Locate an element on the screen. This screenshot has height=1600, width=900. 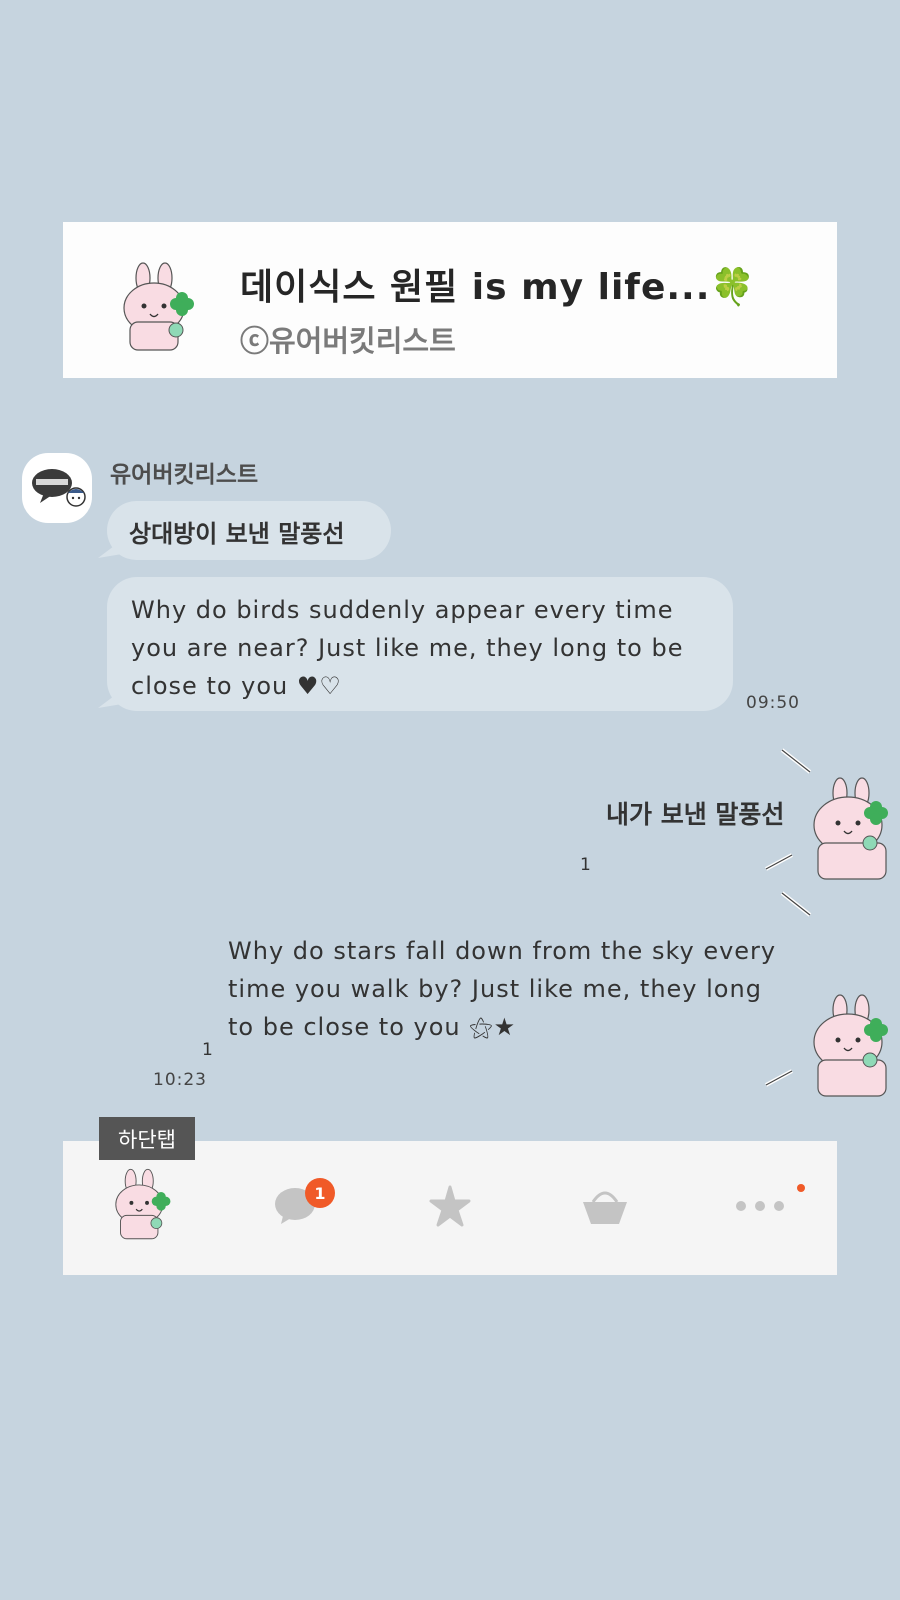
received-message-bubble: 상대방이 보낸 말풍선 is located at coordinates (249, 530).